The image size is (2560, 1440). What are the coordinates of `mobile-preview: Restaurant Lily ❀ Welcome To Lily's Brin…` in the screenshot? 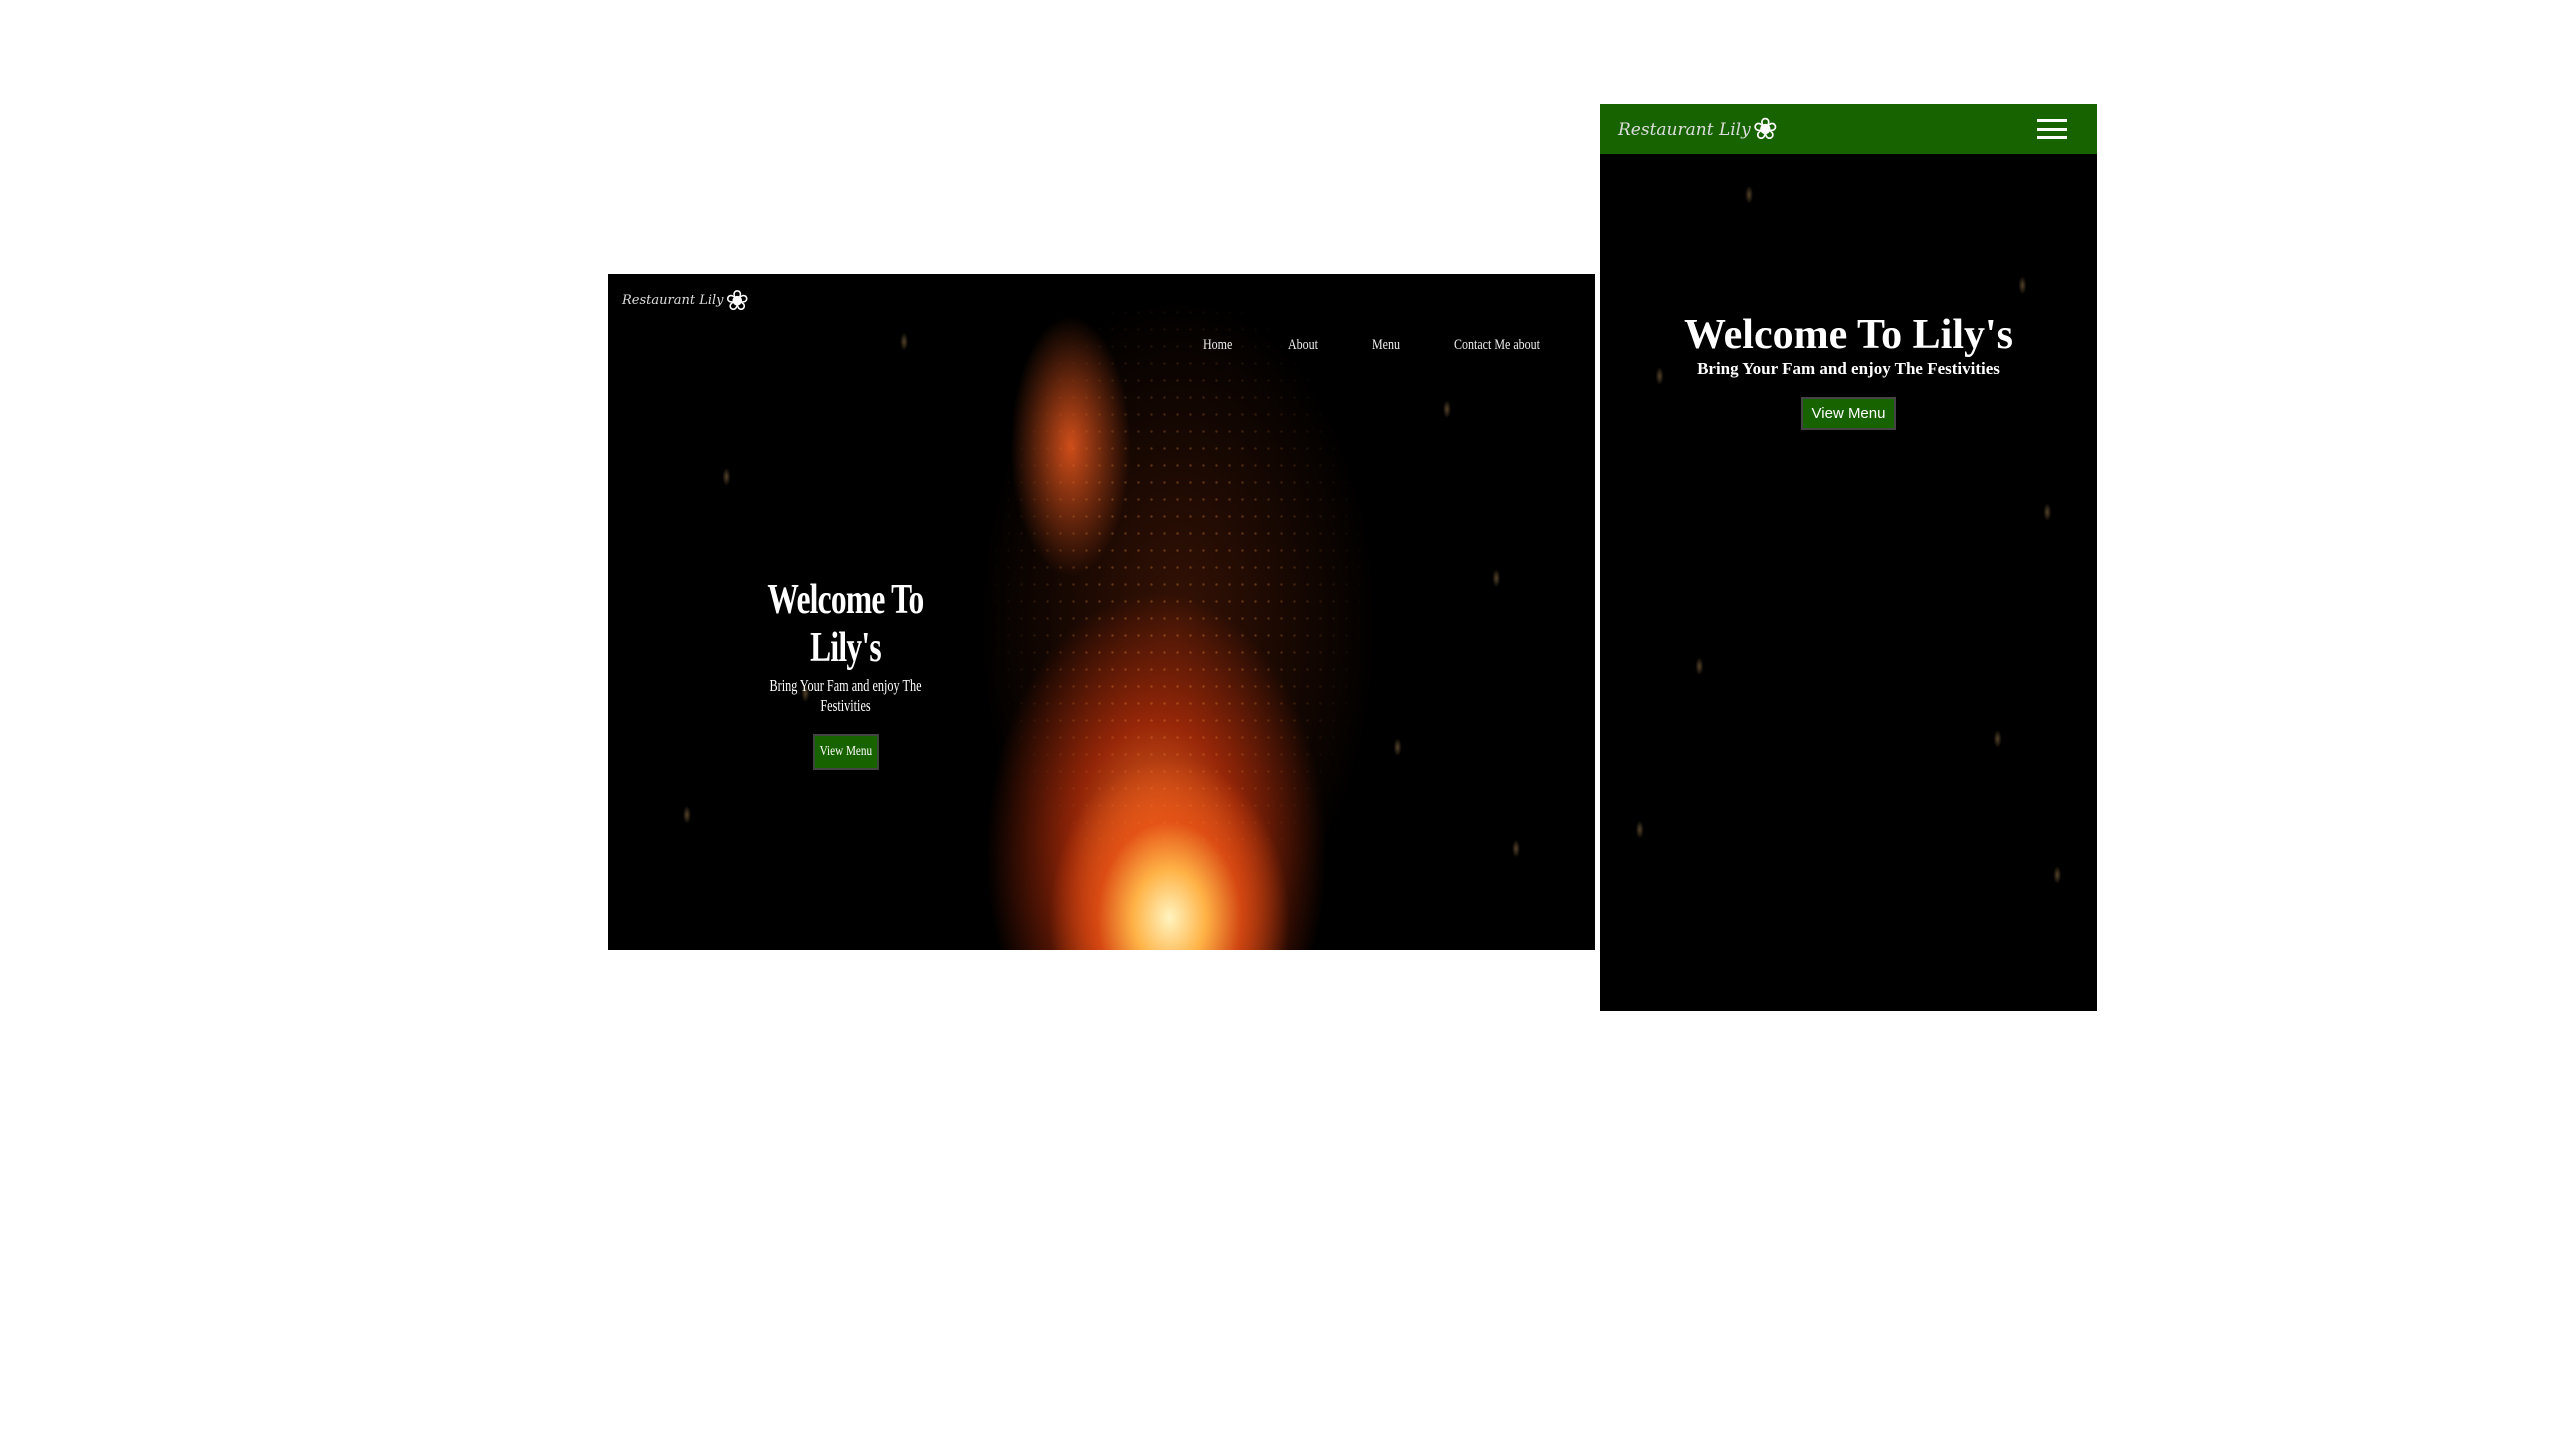 It's located at (1848, 557).